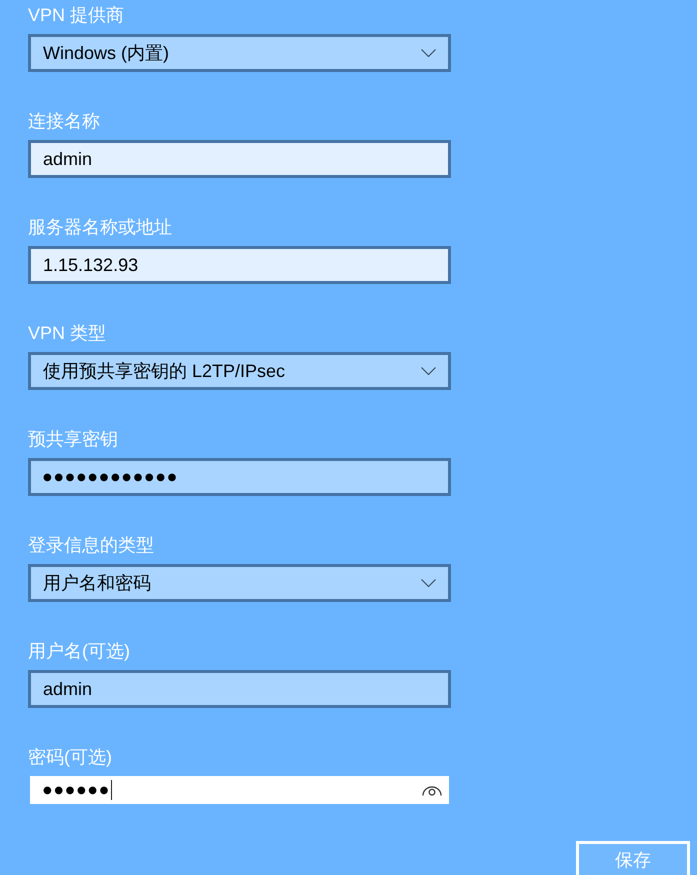 The height and width of the screenshot is (875, 697). Describe the element at coordinates (239, 583) in the screenshot. I see `dropdown: 用户名和密码` at that location.